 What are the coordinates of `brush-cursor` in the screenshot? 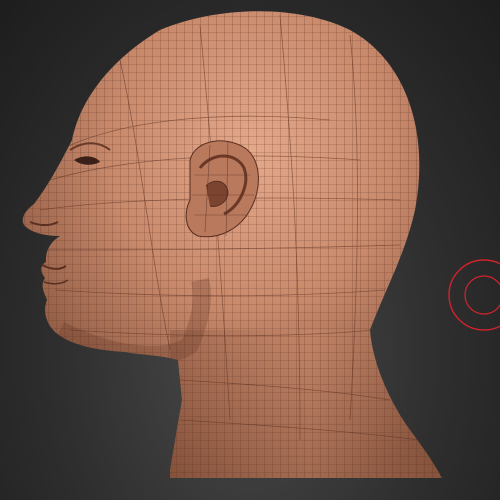 It's located at (473, 295).